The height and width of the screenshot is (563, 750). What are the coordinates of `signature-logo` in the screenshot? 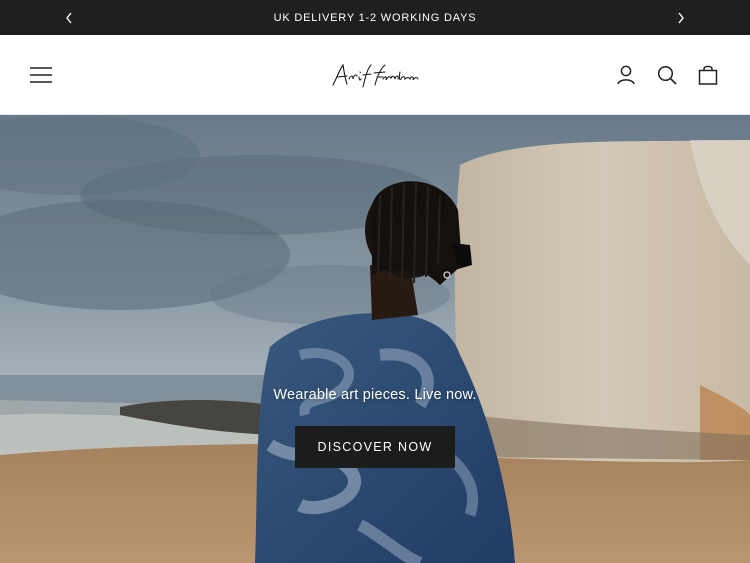 It's located at (375, 75).